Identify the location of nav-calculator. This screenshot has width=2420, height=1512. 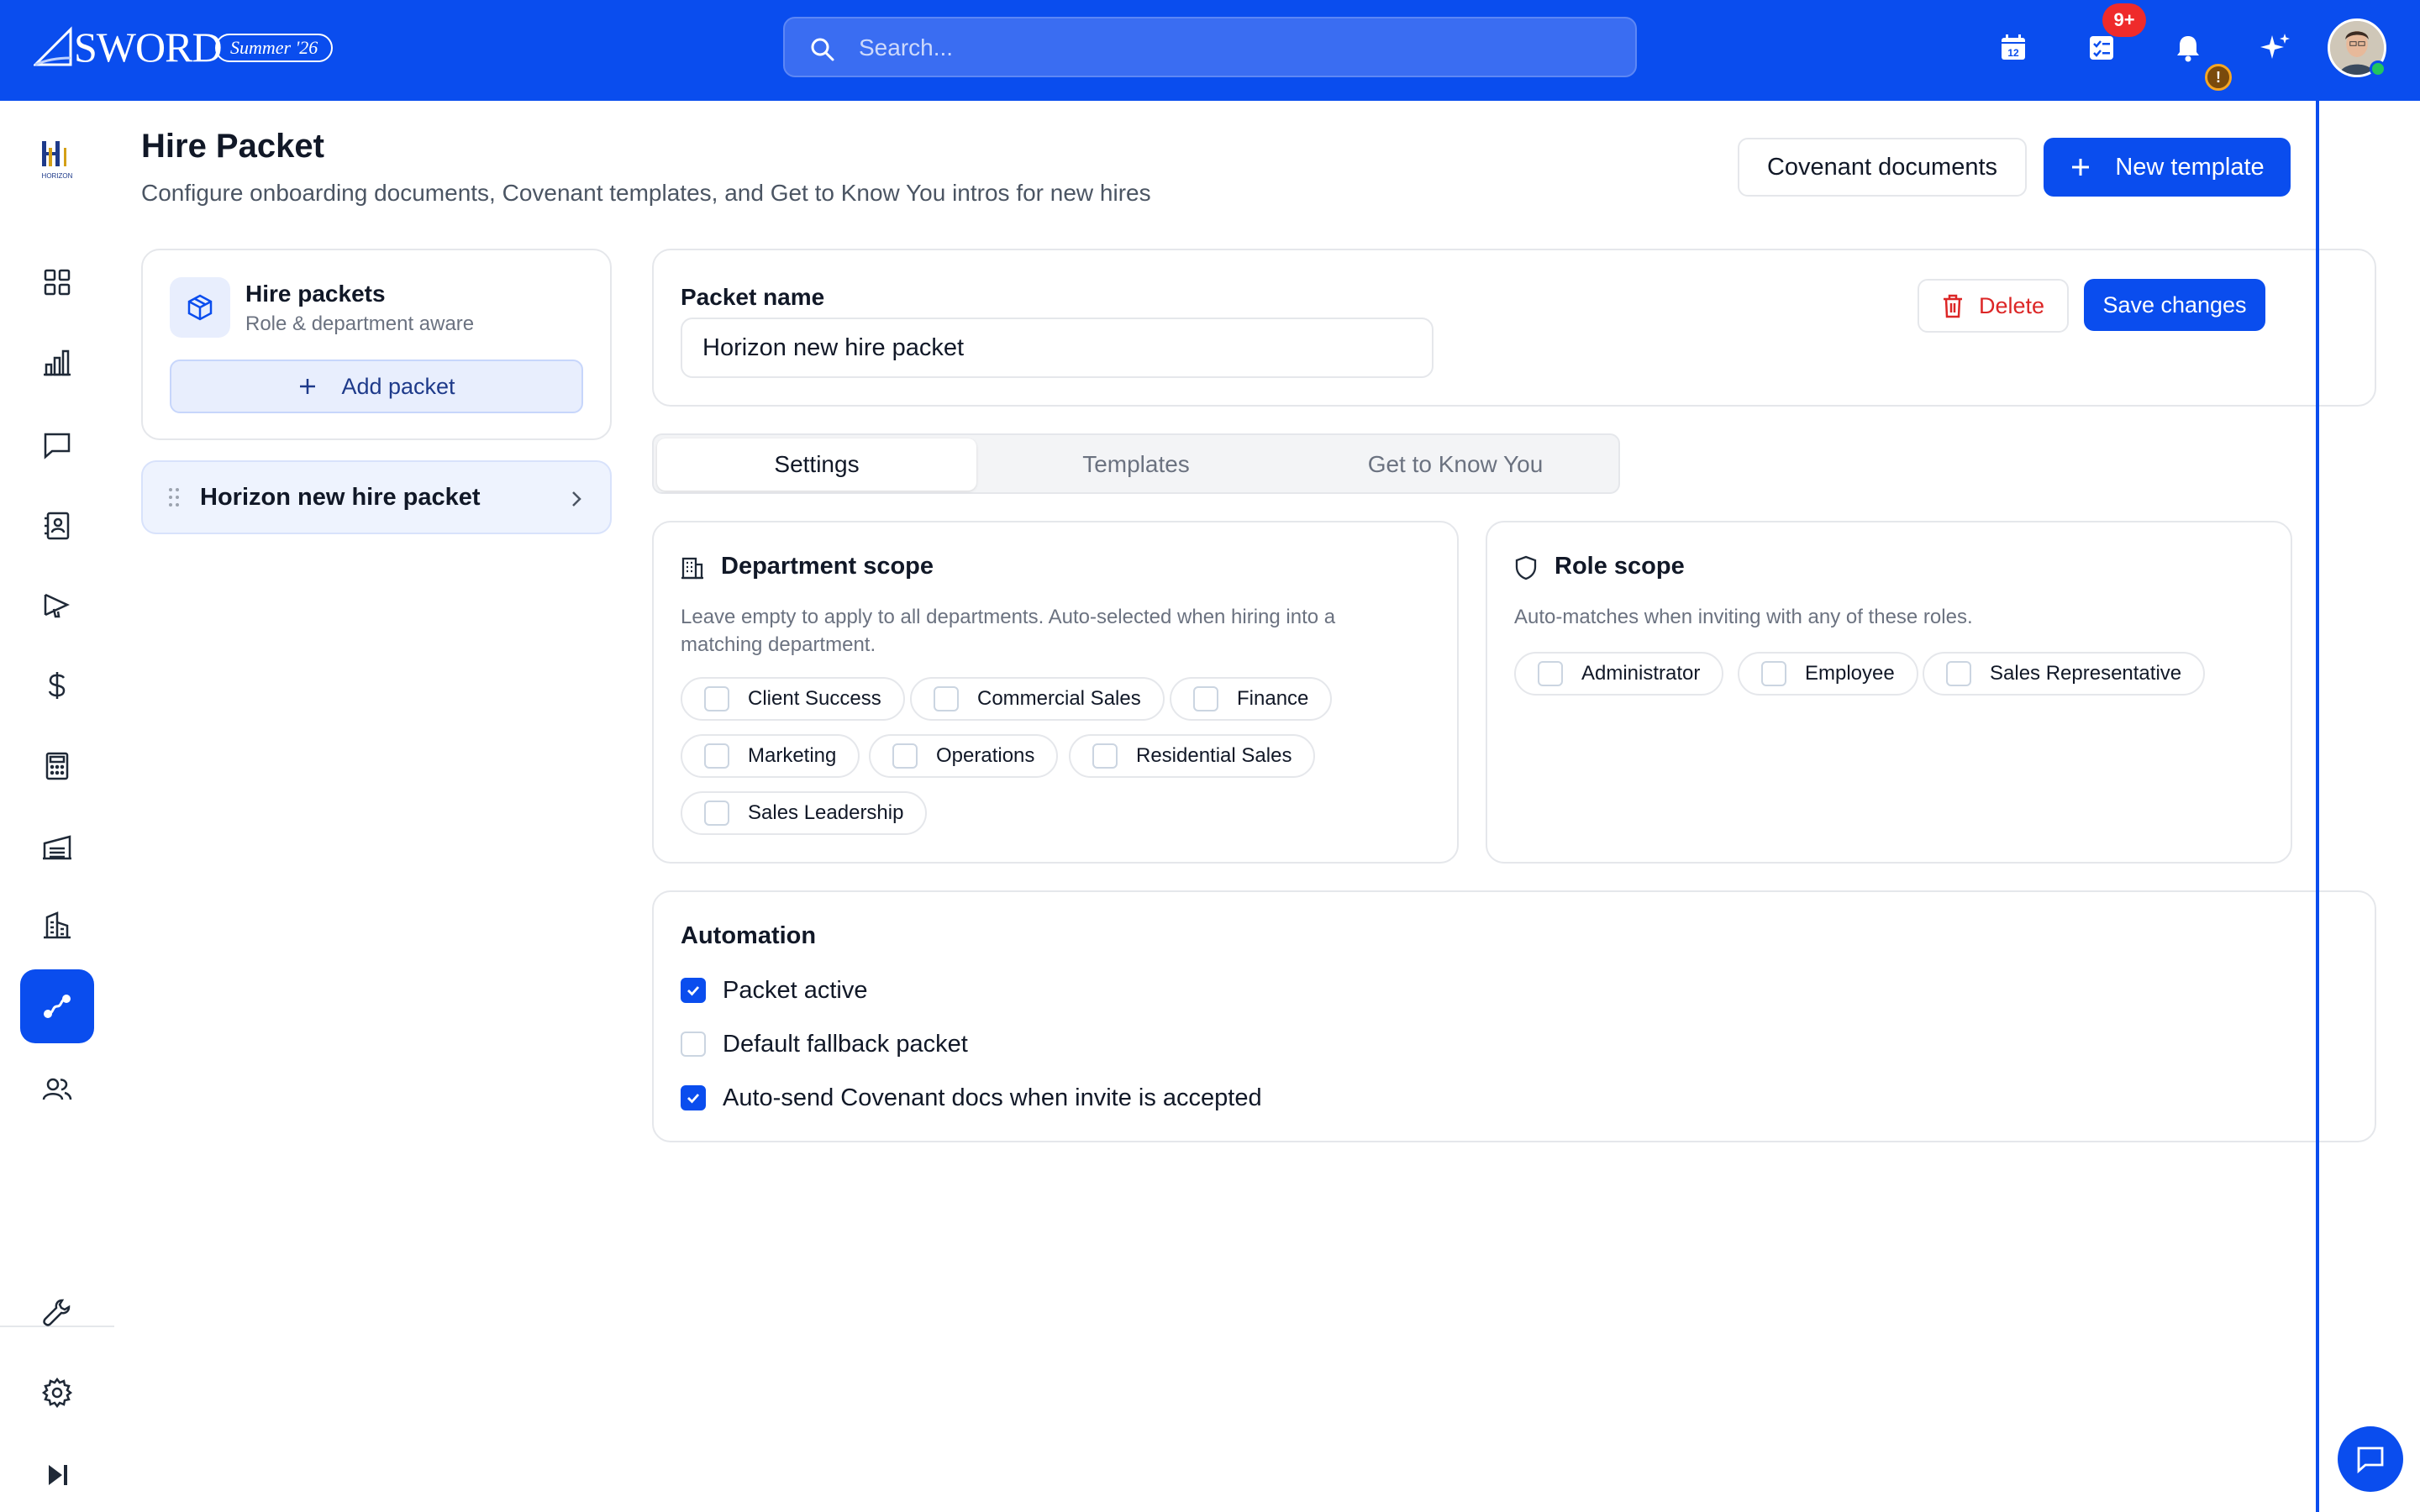
(57, 766).